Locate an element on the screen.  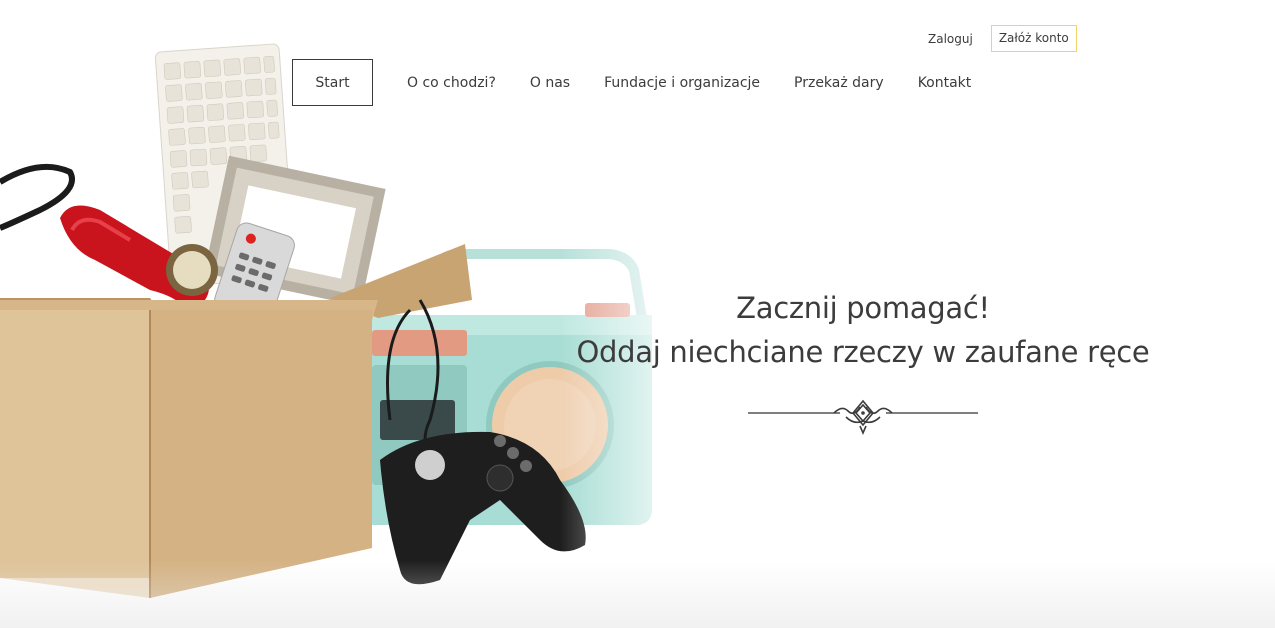
nav-item-start: Start is located at coordinates (332, 82).